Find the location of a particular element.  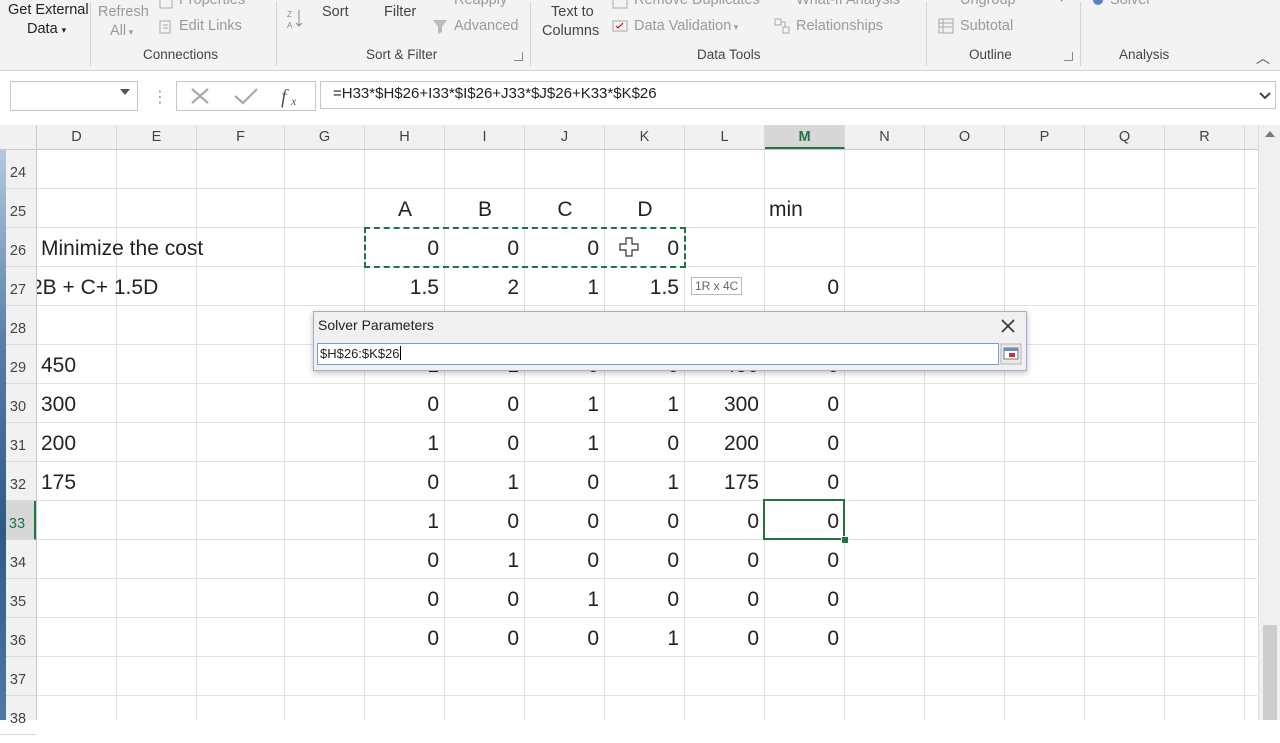

column-header-l: L is located at coordinates (725, 137).